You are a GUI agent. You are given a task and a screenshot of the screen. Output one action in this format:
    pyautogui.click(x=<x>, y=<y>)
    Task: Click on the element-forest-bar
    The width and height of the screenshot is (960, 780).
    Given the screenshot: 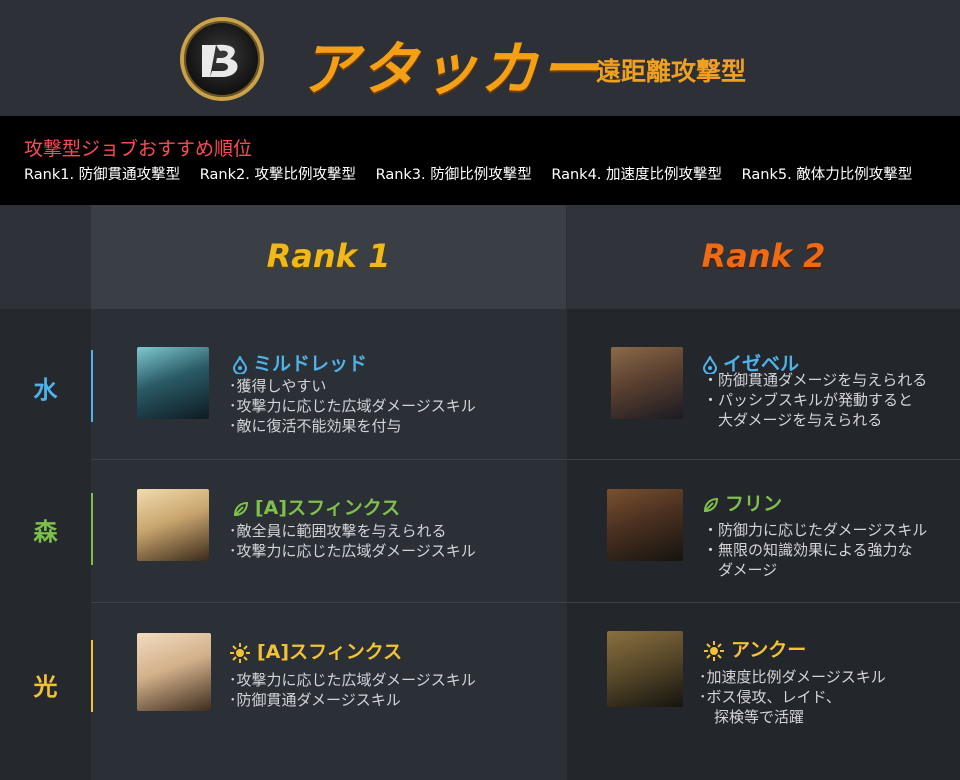 What is the action you would take?
    pyautogui.click(x=92, y=529)
    